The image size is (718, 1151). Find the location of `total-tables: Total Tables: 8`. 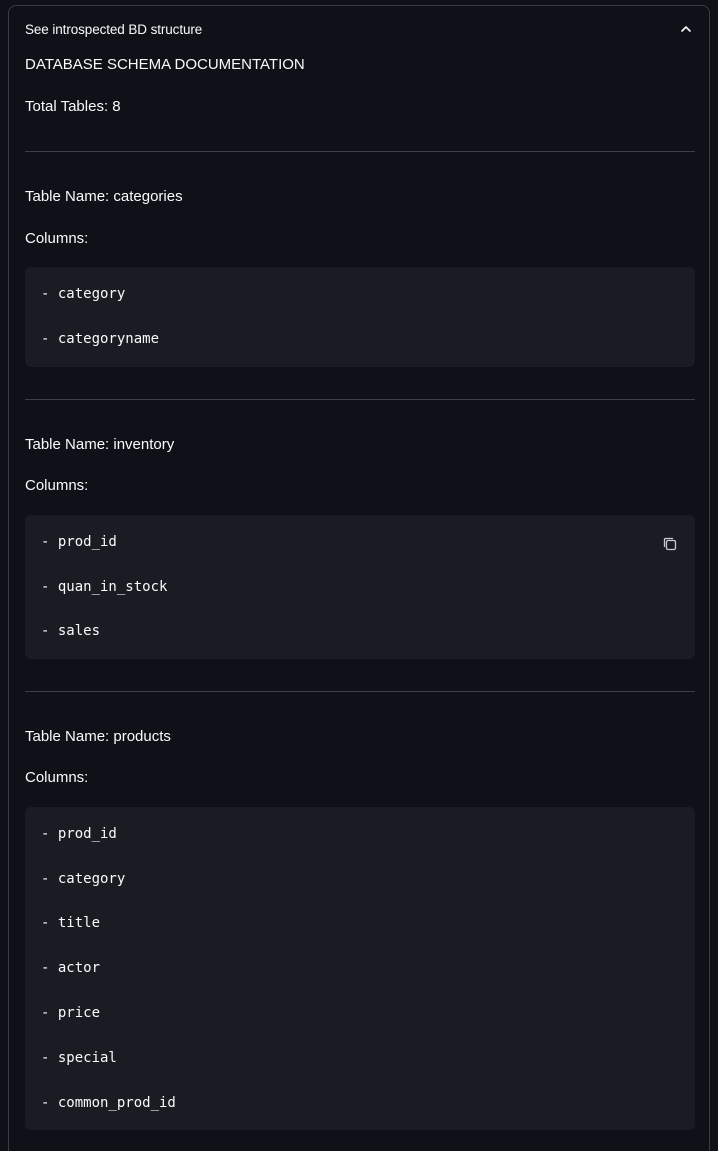

total-tables: Total Tables: 8 is located at coordinates (73, 106).